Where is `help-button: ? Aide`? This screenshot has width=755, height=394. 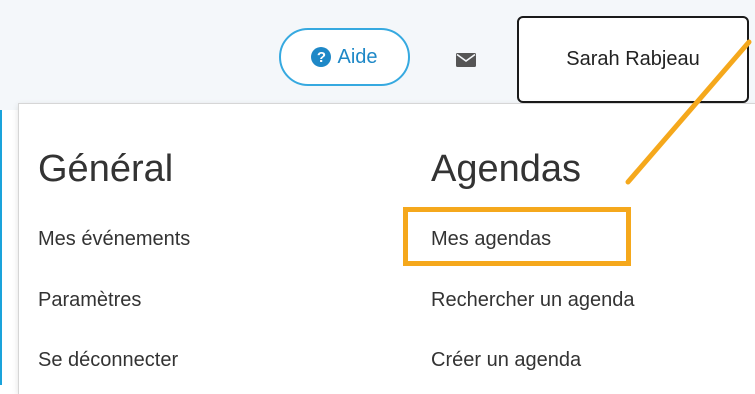
help-button: ? Aide is located at coordinates (344, 57).